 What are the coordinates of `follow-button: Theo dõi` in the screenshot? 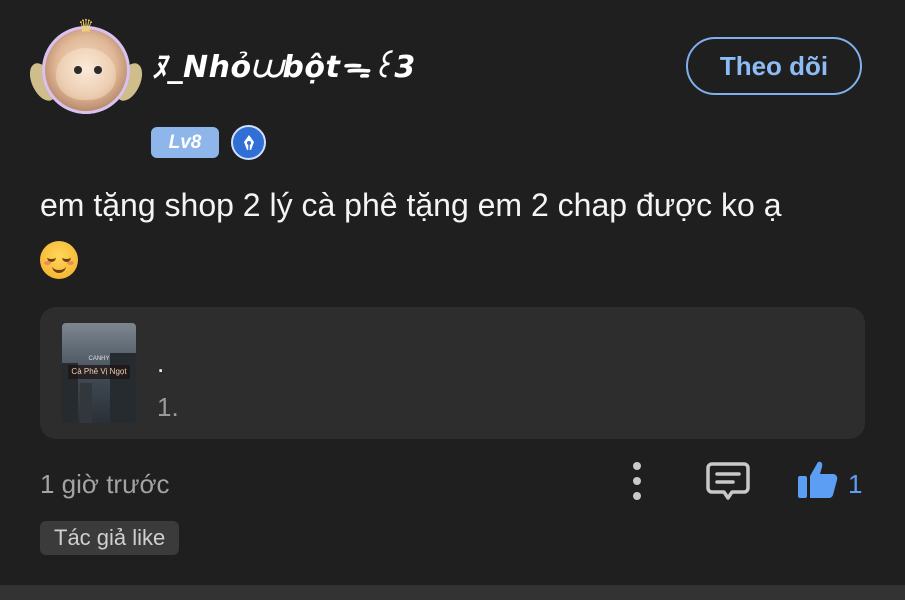 It's located at (774, 66).